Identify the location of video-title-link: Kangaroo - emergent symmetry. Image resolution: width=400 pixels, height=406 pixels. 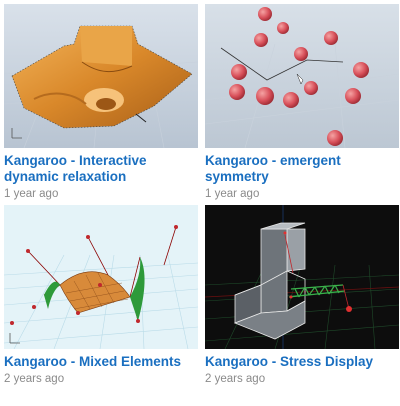
(302, 169).